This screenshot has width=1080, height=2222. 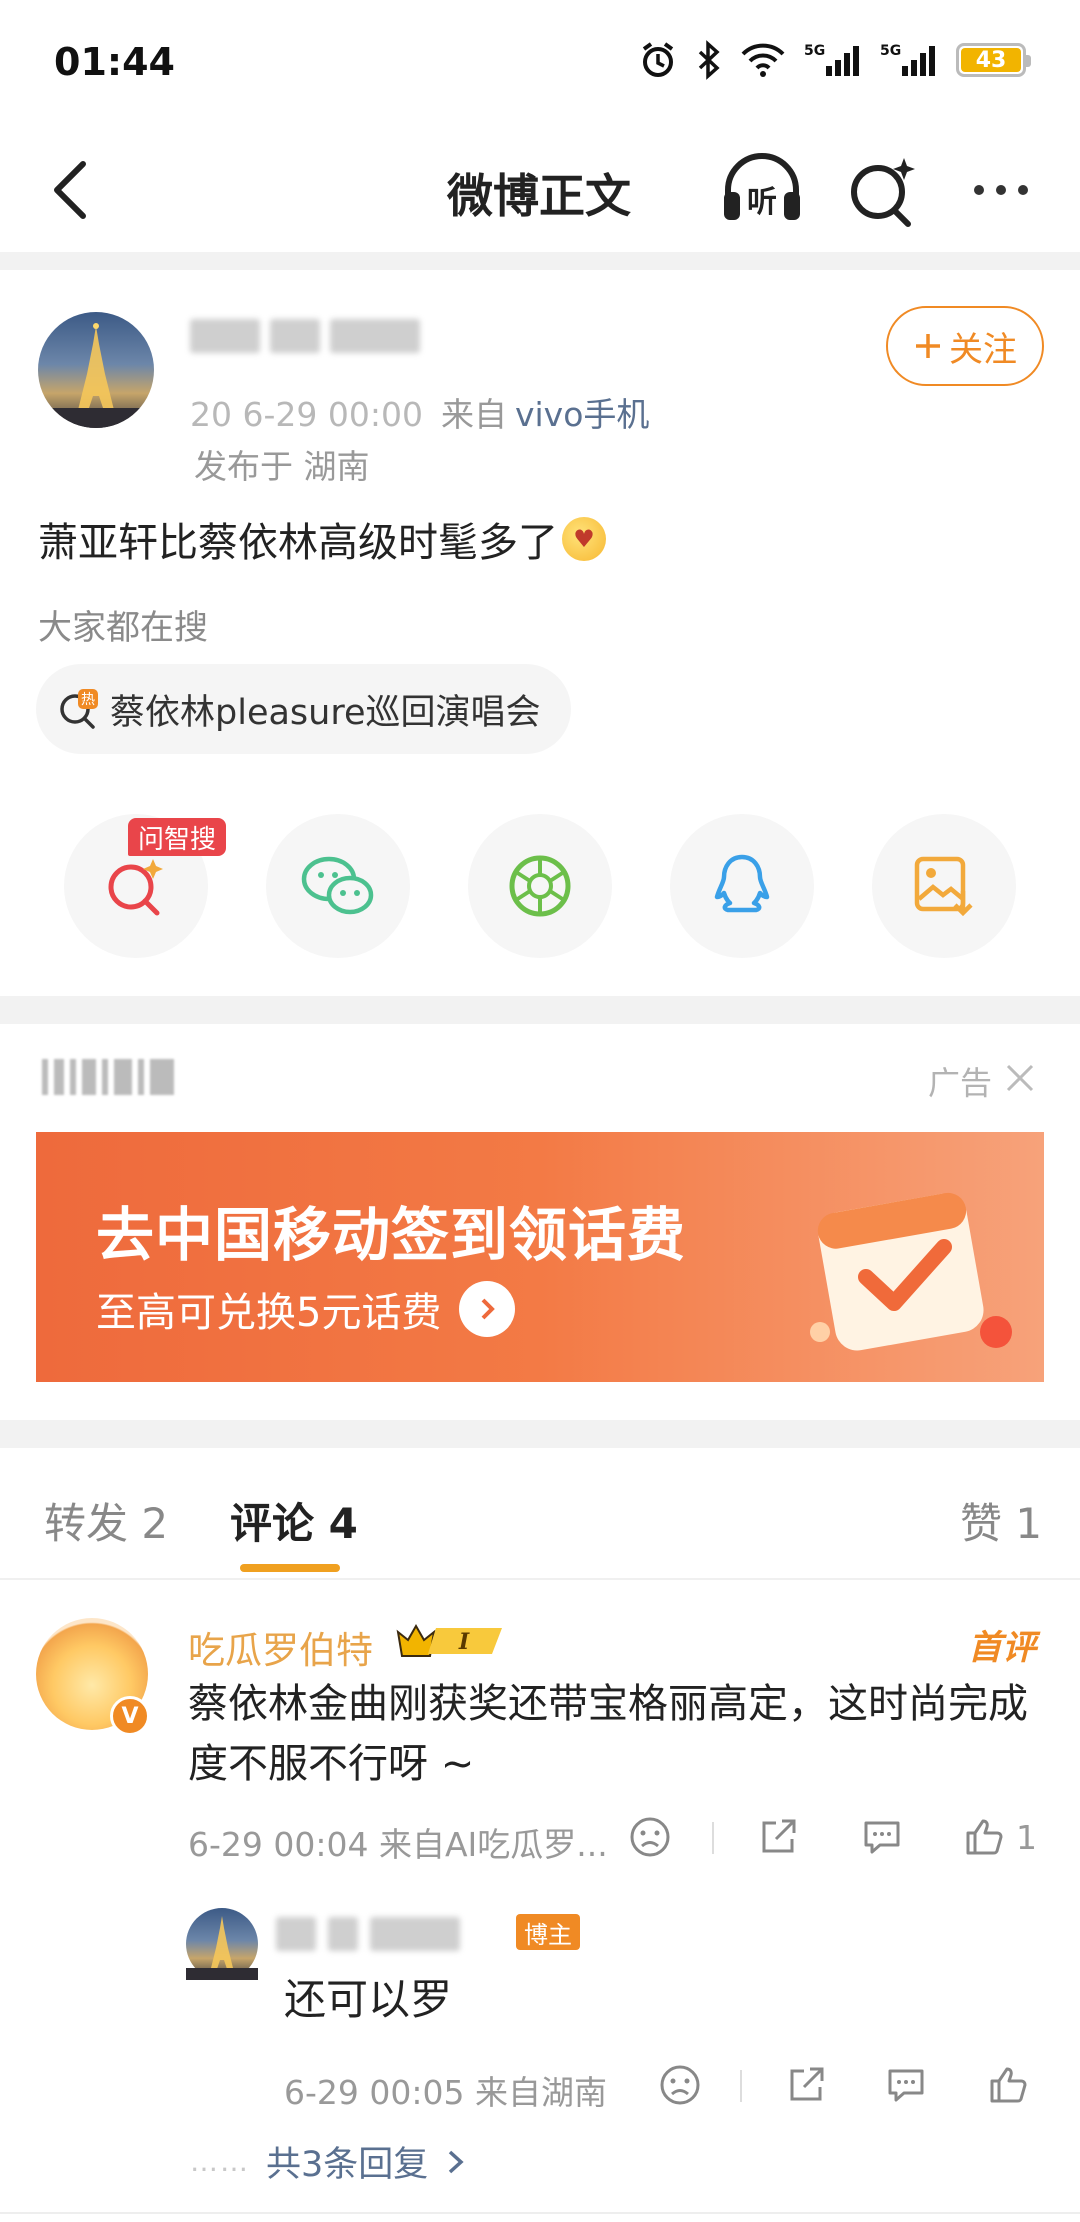 What do you see at coordinates (294, 1520) in the screenshot?
I see `tab-comments: 评论 4` at bounding box center [294, 1520].